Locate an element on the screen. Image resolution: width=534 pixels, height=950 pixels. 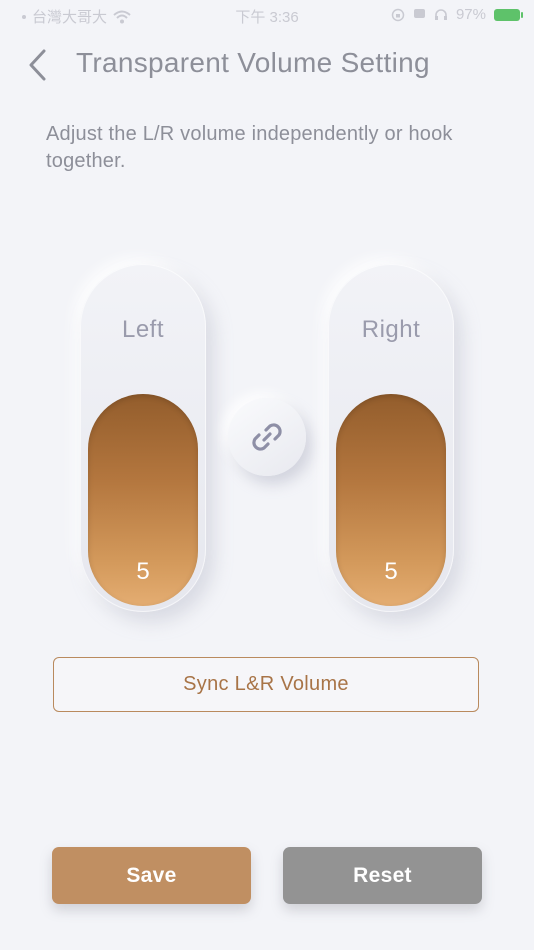
status-bar: 台灣大哥大 下午 3:36 97% is located at coordinates (267, 15).